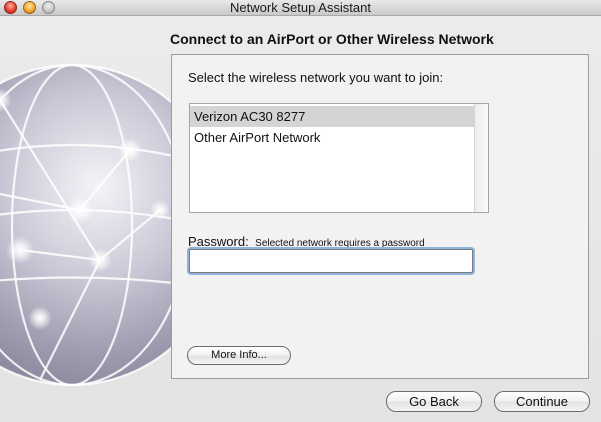 The height and width of the screenshot is (422, 601). I want to click on password-label: Password:, so click(218, 241).